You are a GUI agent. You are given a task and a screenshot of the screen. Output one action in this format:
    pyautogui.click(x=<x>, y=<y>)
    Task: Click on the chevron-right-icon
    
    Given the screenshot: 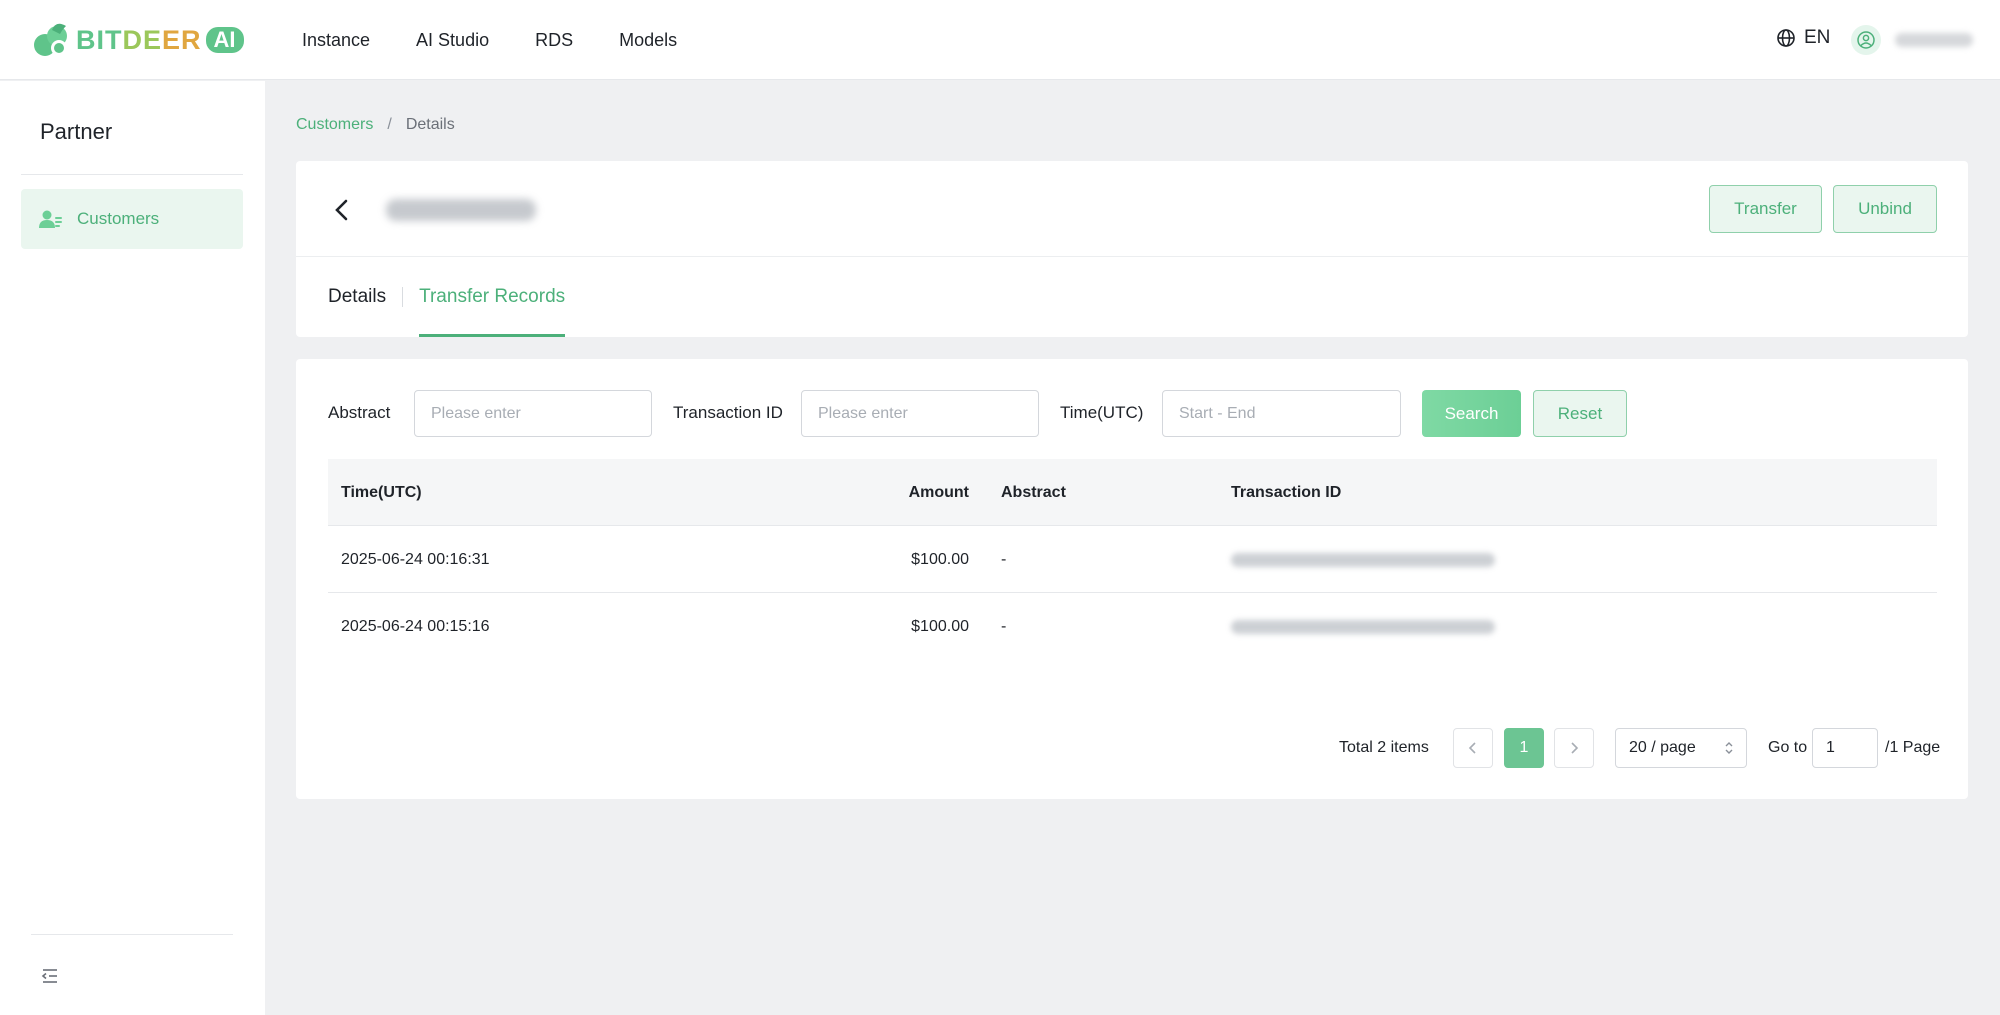 What is the action you would take?
    pyautogui.click(x=1575, y=748)
    